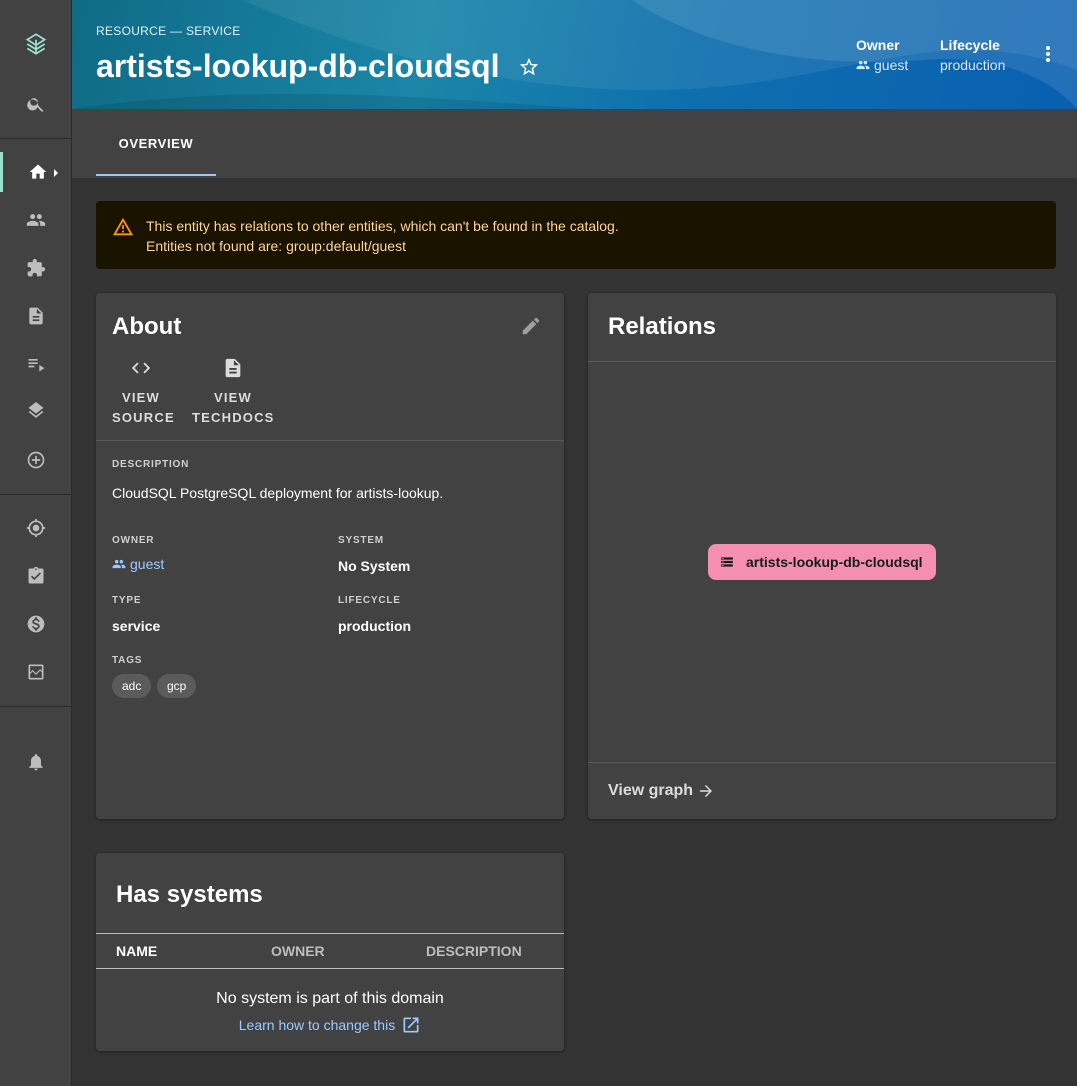 The image size is (1077, 1086). What do you see at coordinates (891, 65) in the screenshot?
I see `owner-meta-text: guest` at bounding box center [891, 65].